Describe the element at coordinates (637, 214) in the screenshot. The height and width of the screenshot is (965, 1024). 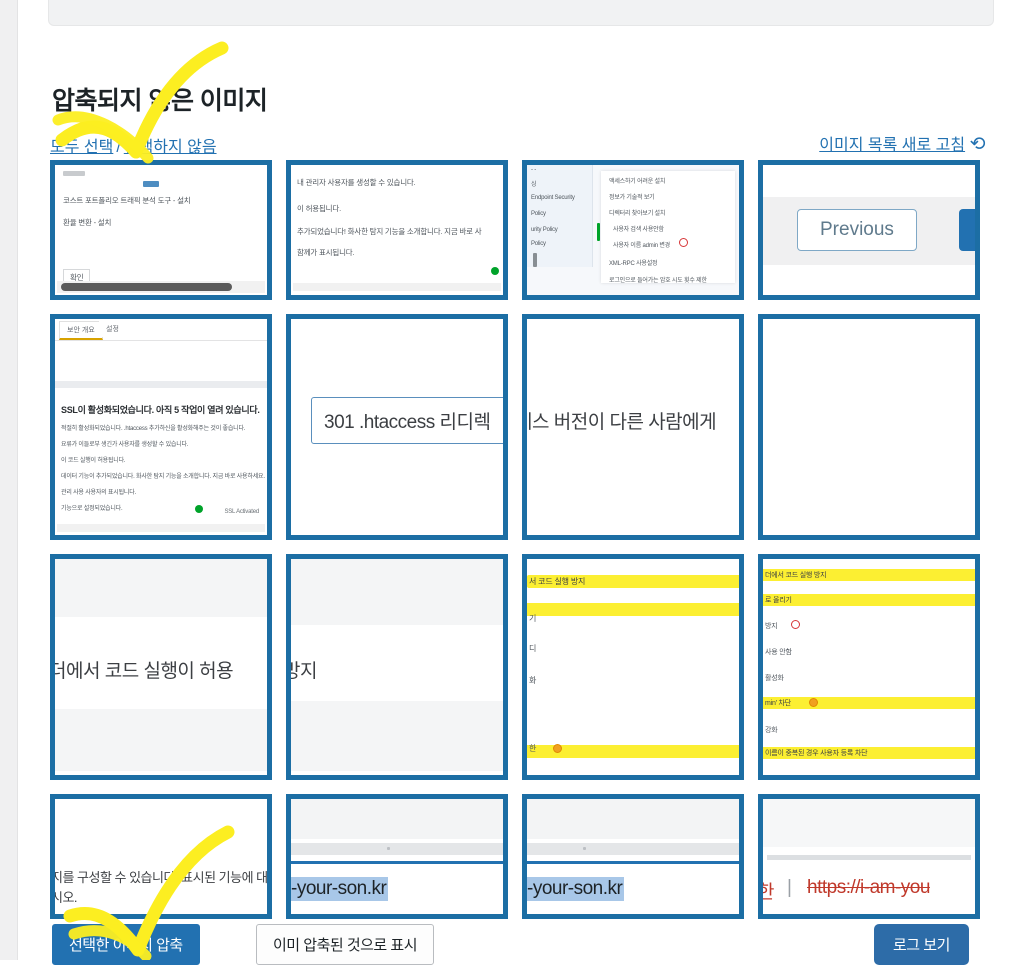
I see `thumbnail-3-item-2: 디렉터리 찾아보기 설치` at that location.